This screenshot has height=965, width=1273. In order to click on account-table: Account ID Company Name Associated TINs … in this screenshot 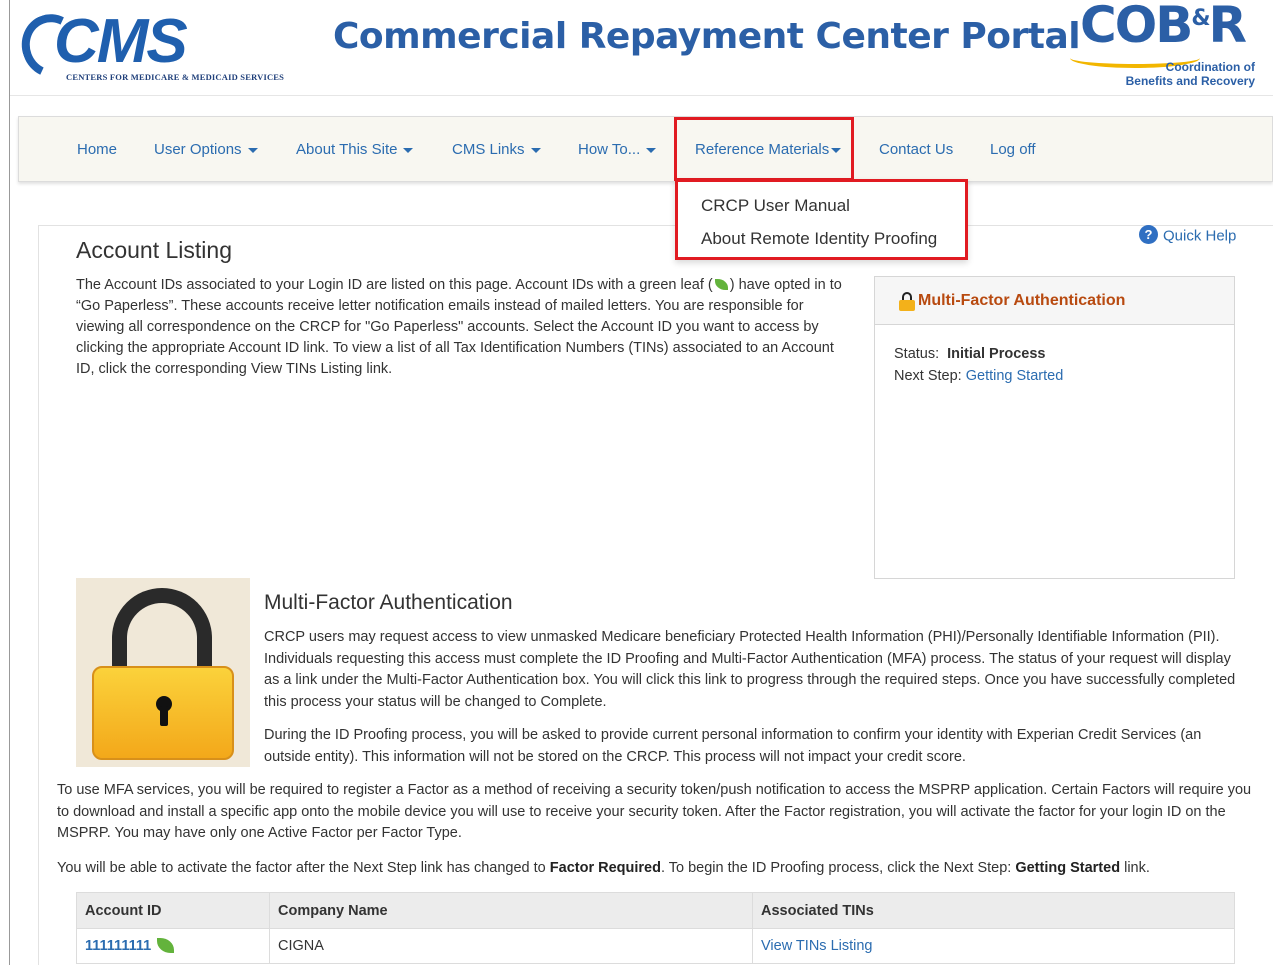, I will do `click(655, 928)`.